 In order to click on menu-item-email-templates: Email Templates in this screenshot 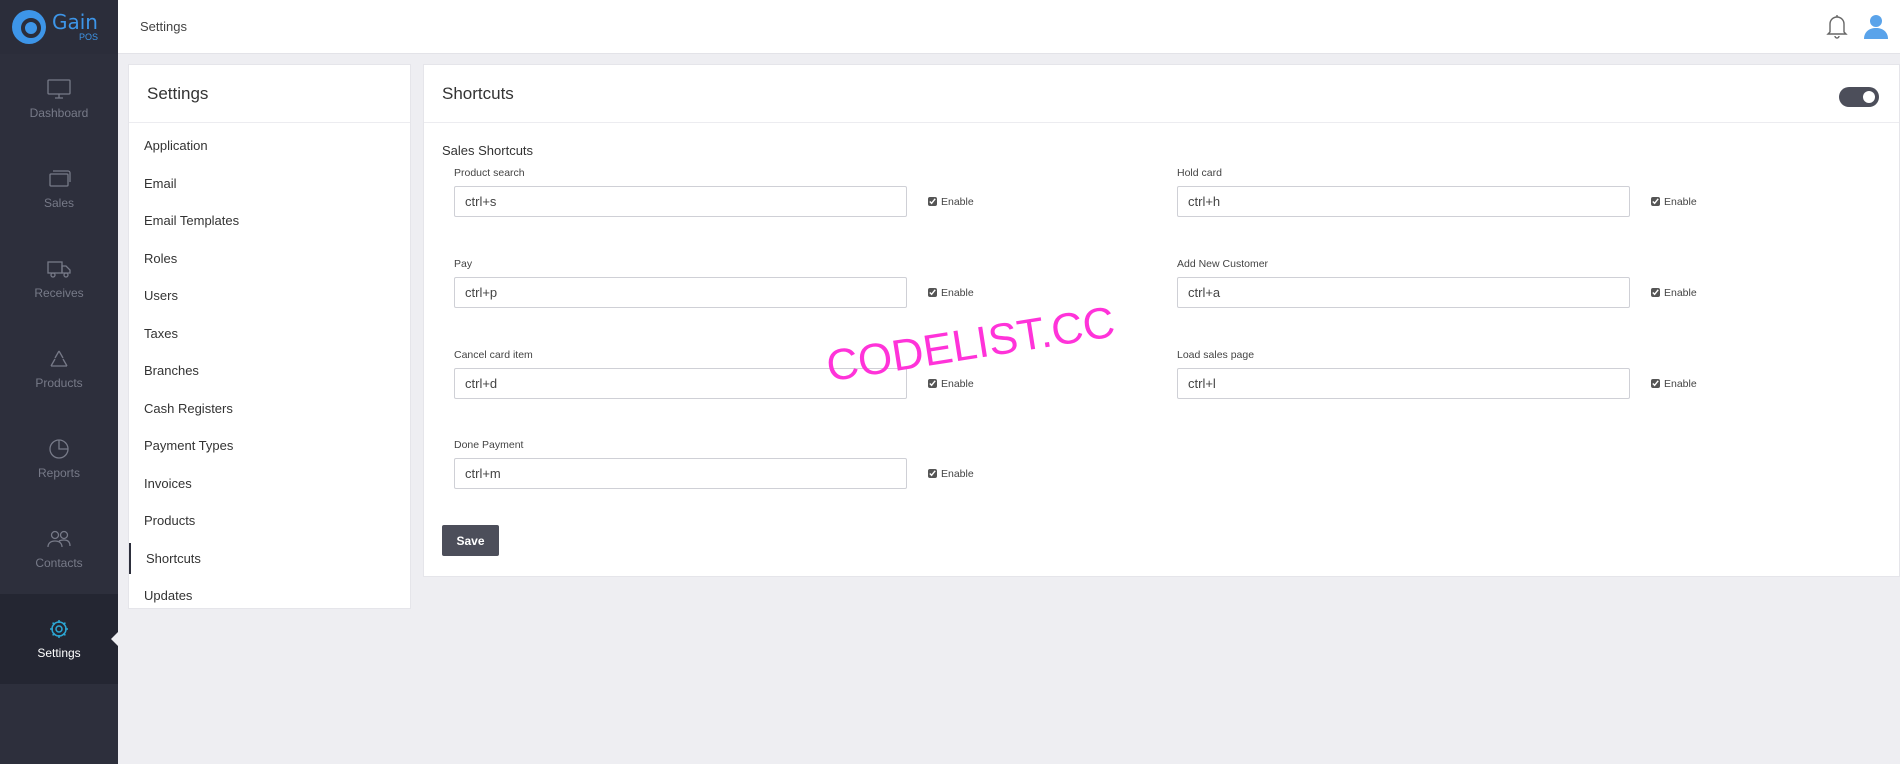, I will do `click(269, 221)`.